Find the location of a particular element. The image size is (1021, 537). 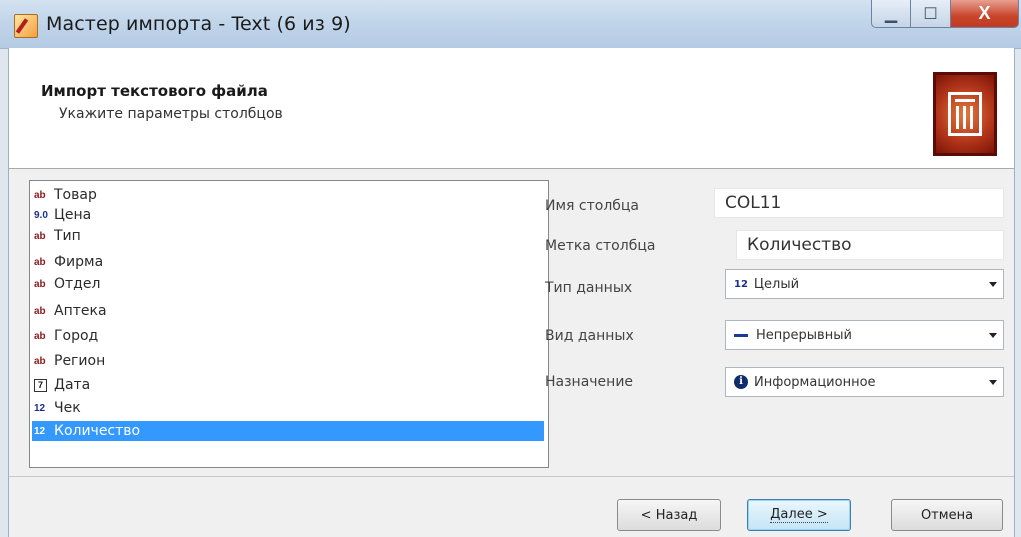

column-label: Аптека is located at coordinates (80, 311).